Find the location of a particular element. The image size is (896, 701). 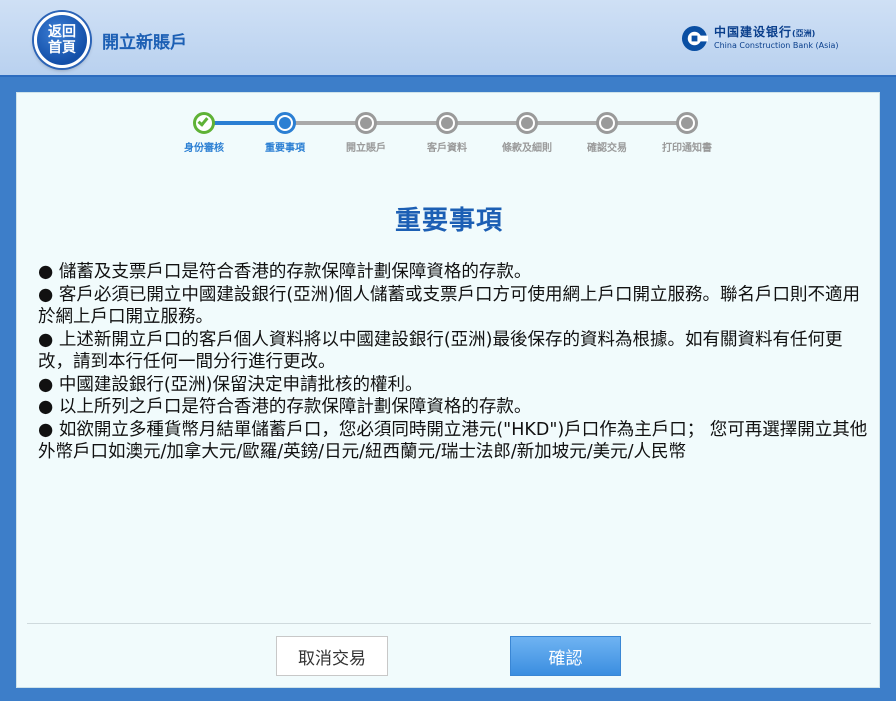

step-3-pending-icon is located at coordinates (366, 123).